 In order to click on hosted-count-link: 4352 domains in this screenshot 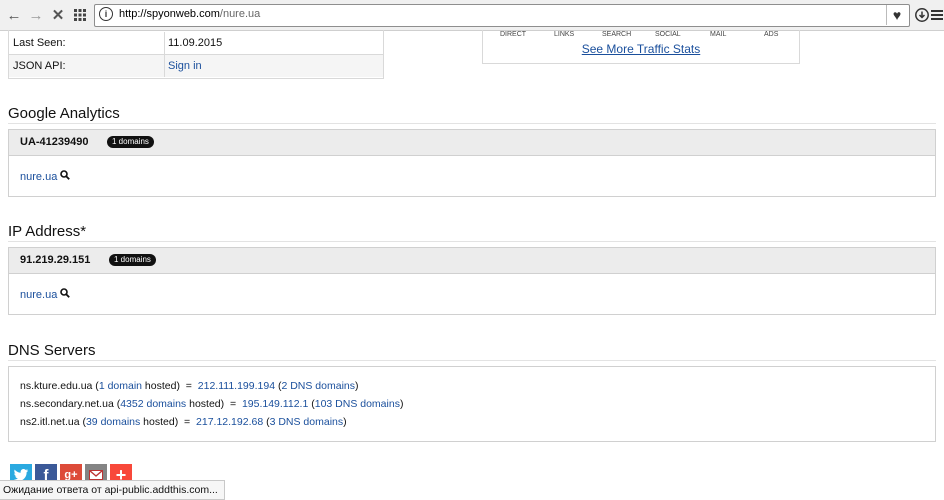, I will do `click(153, 404)`.